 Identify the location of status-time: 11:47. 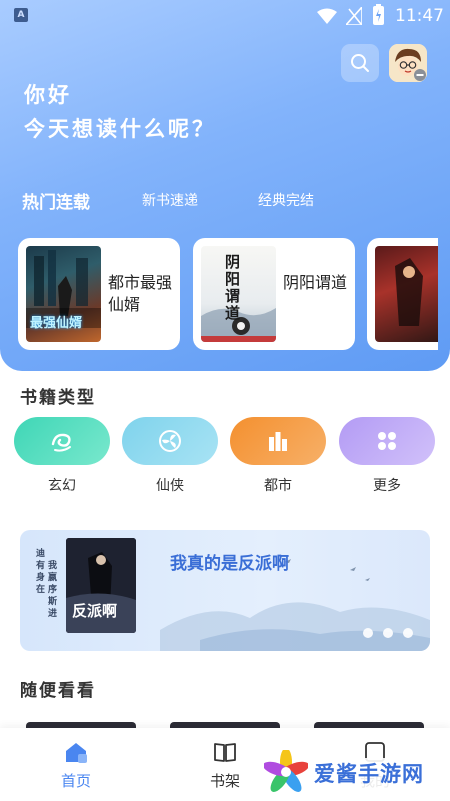
(419, 16).